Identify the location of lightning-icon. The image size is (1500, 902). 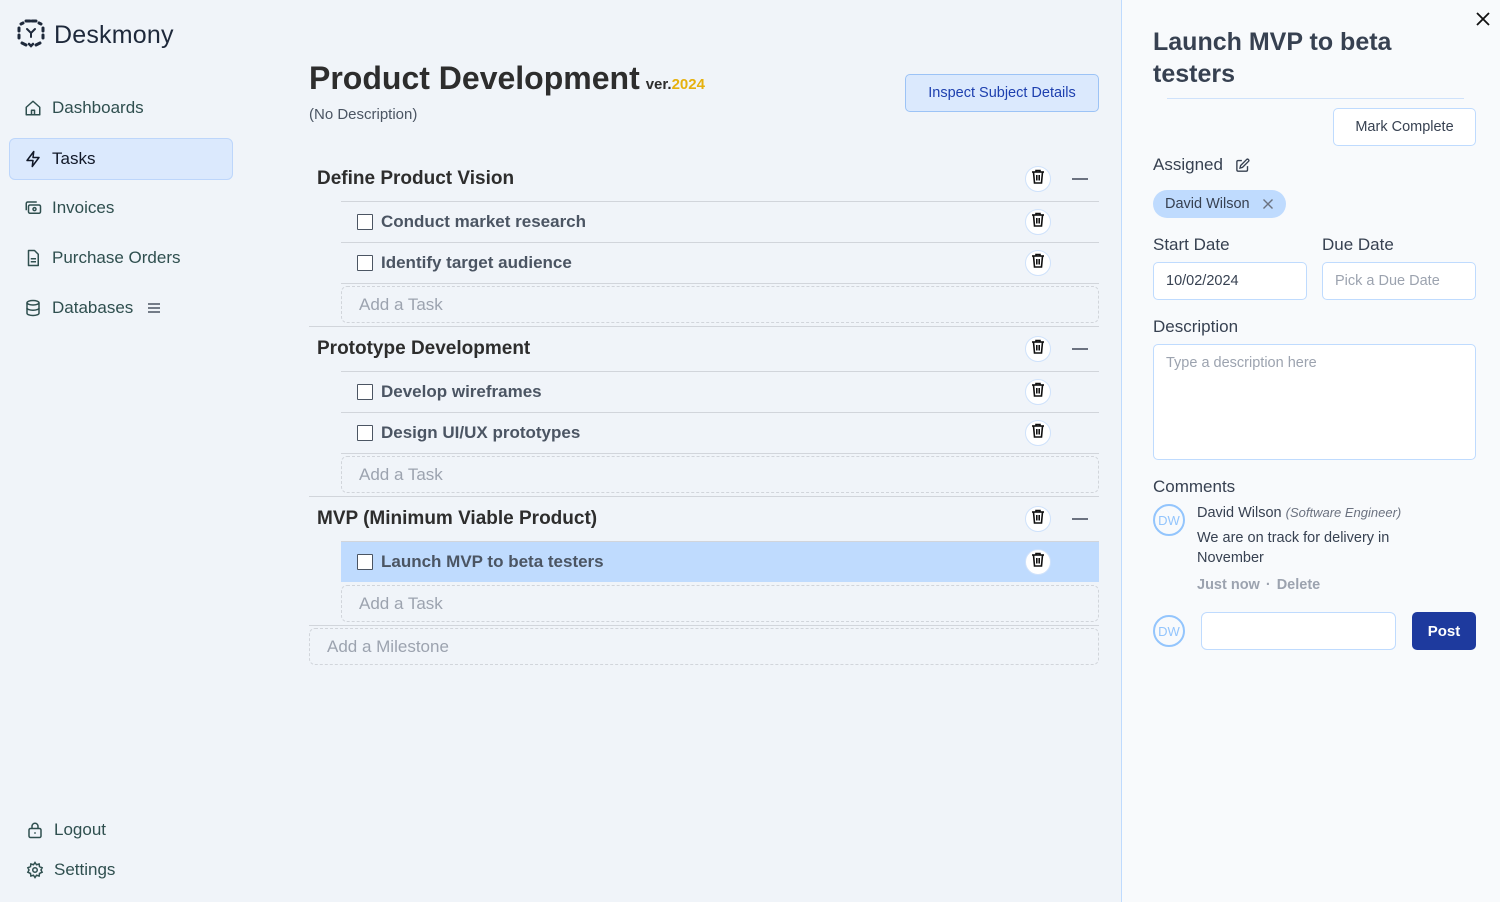
(33, 159).